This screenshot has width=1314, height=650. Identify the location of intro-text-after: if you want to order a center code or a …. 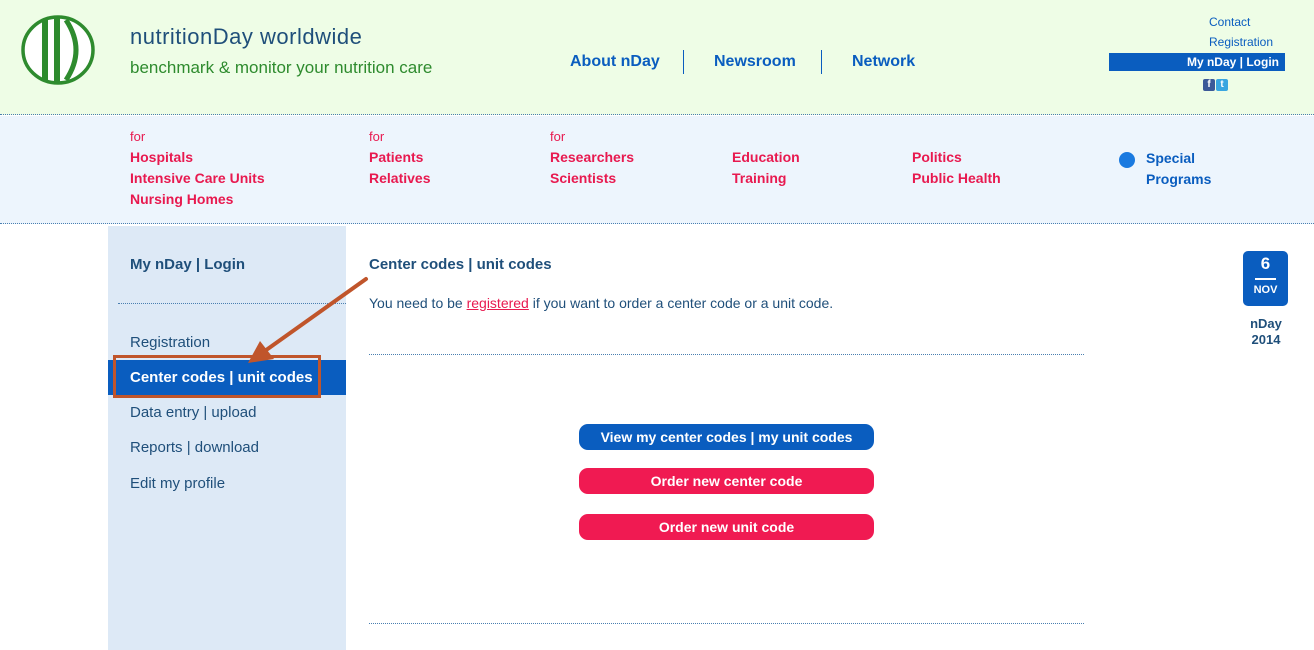
(681, 303).